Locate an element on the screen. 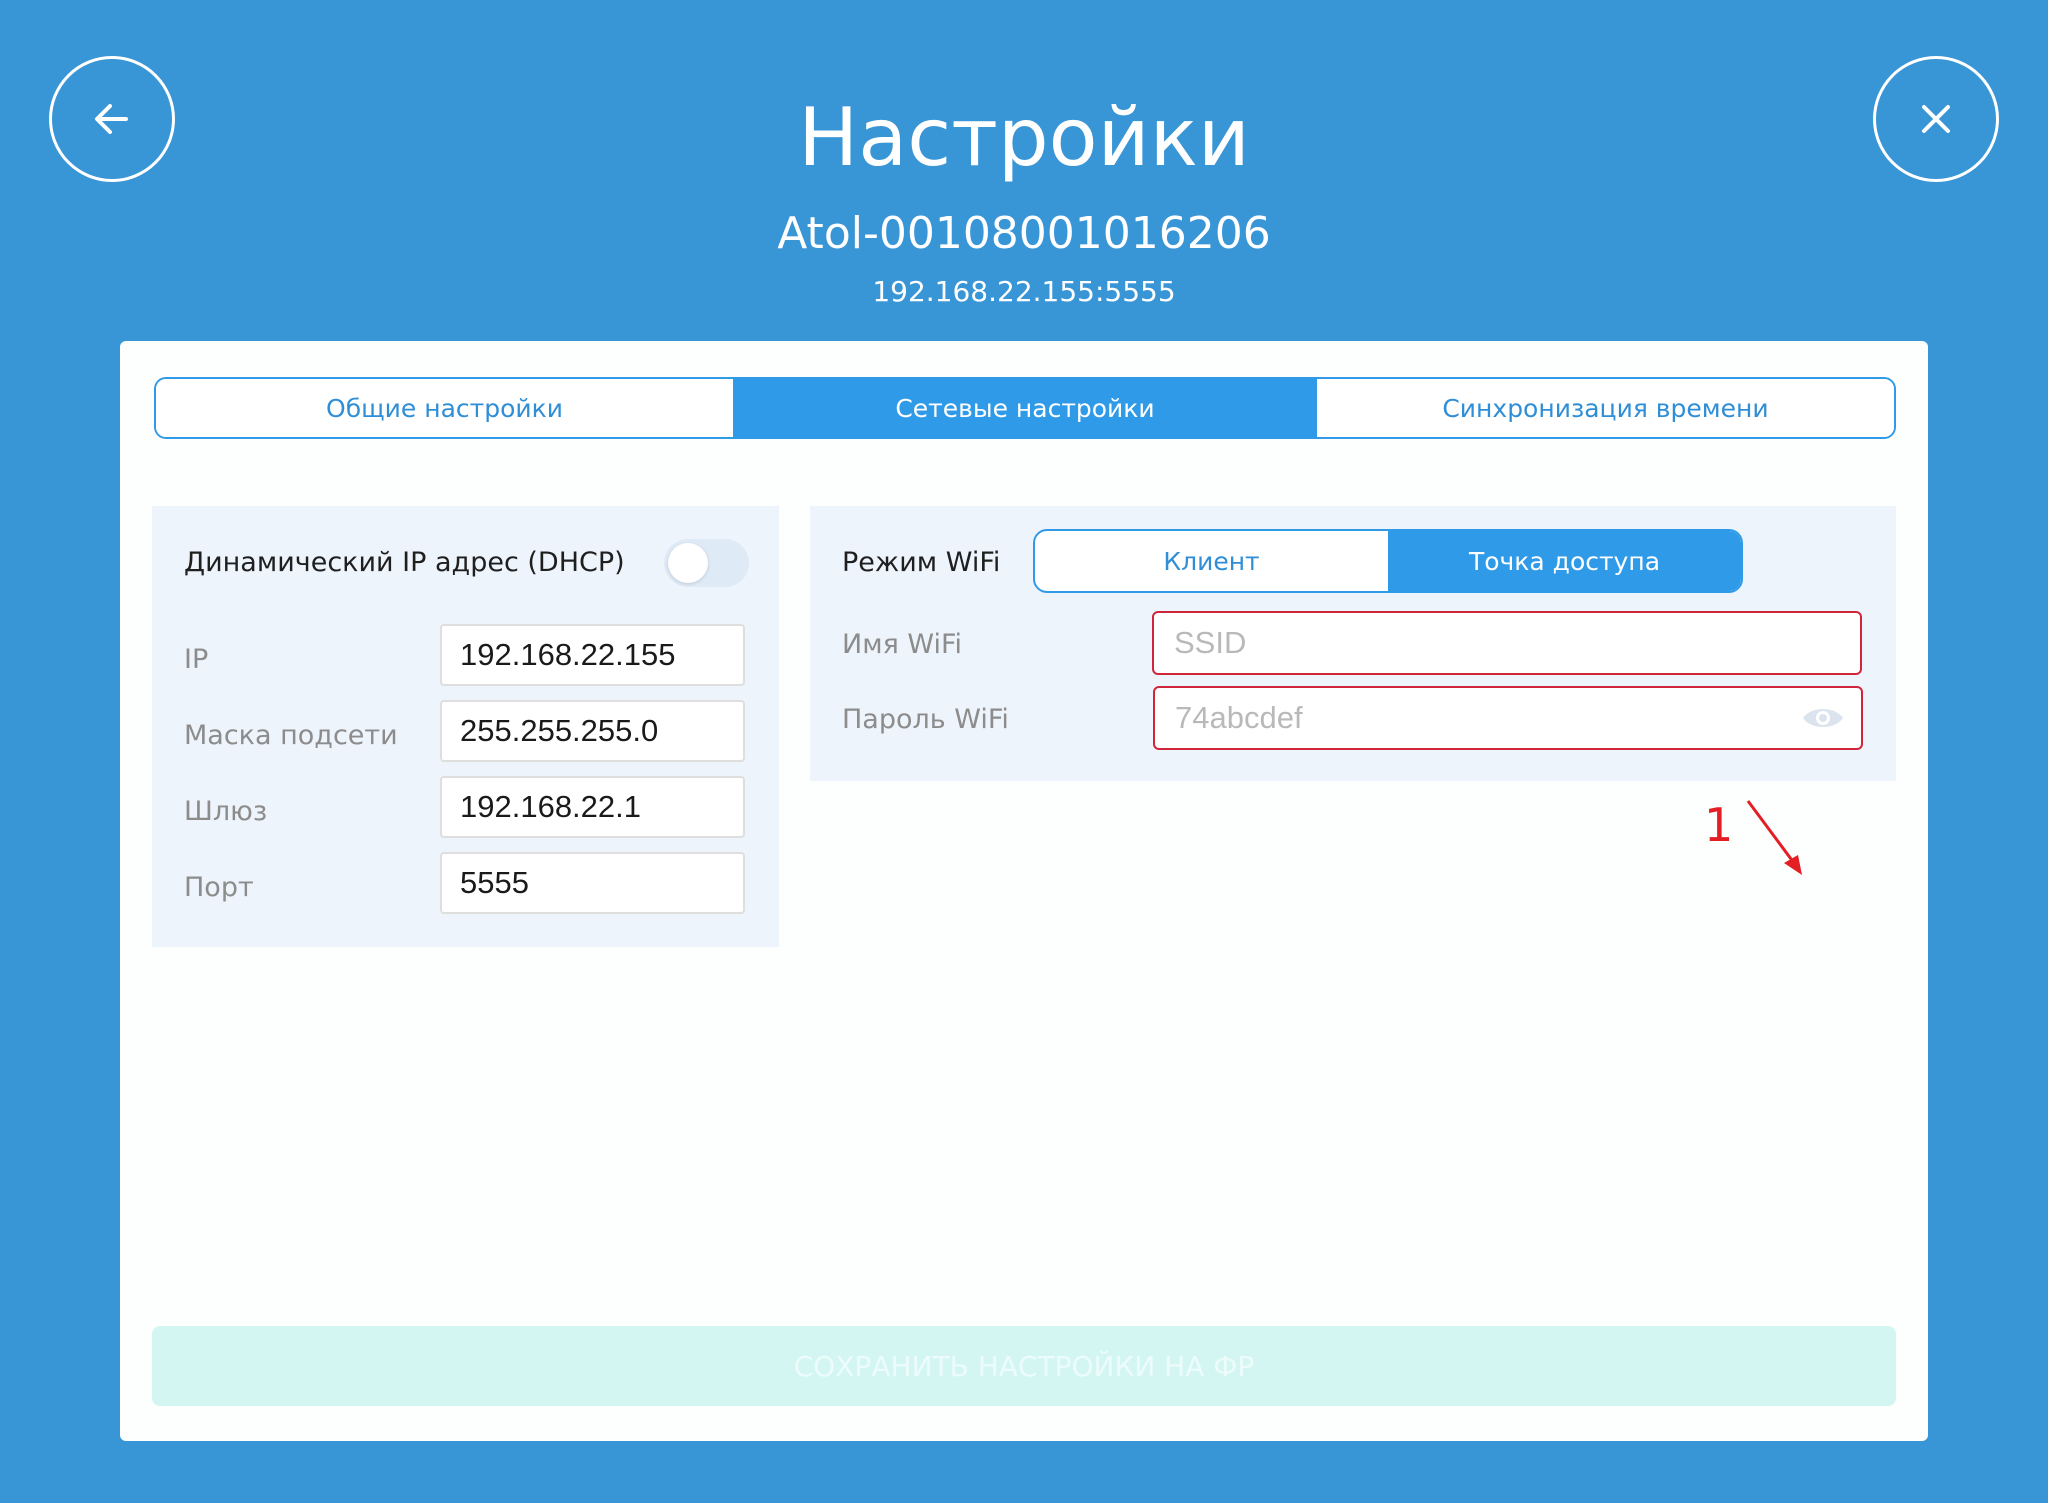  wifi-name-field is located at coordinates (1507, 643).